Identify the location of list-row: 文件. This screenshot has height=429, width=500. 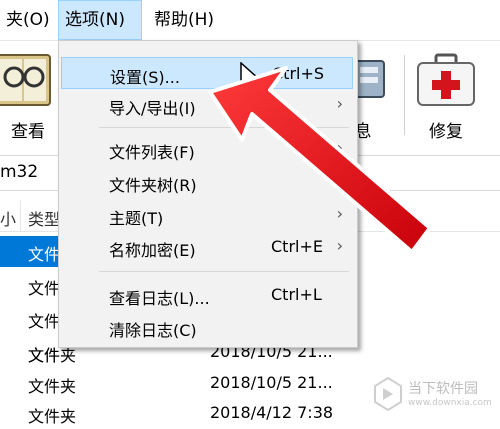
(31, 251).